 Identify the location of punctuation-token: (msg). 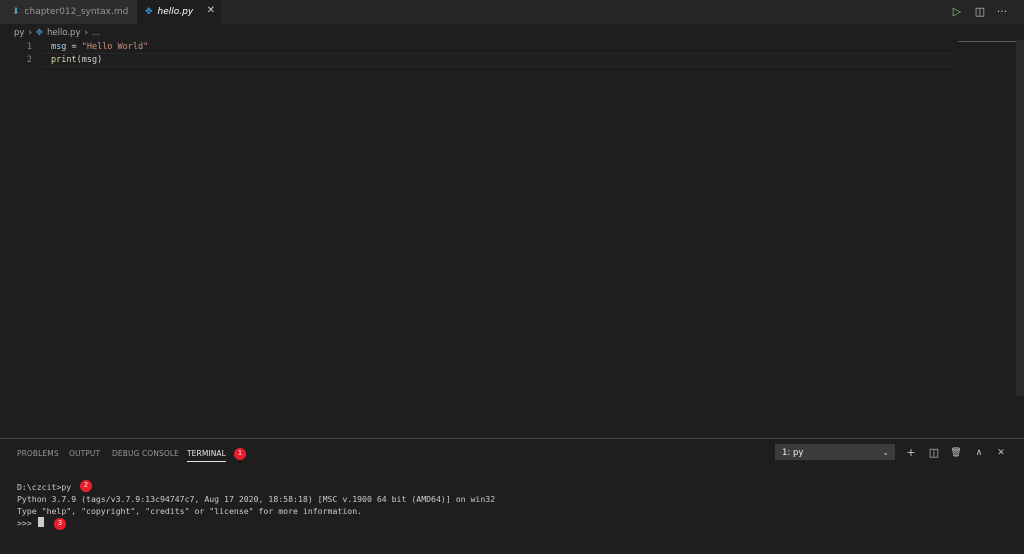
(89, 60).